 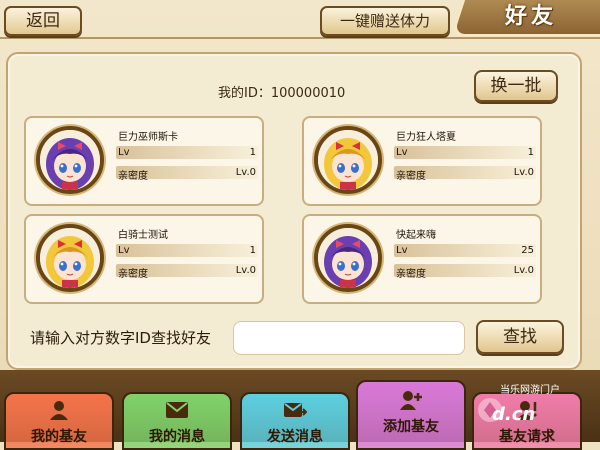 What do you see at coordinates (144, 161) in the screenshot?
I see `friend-card: 巨力巫师斯卡 Lv 1 亲密度 Lv.0` at bounding box center [144, 161].